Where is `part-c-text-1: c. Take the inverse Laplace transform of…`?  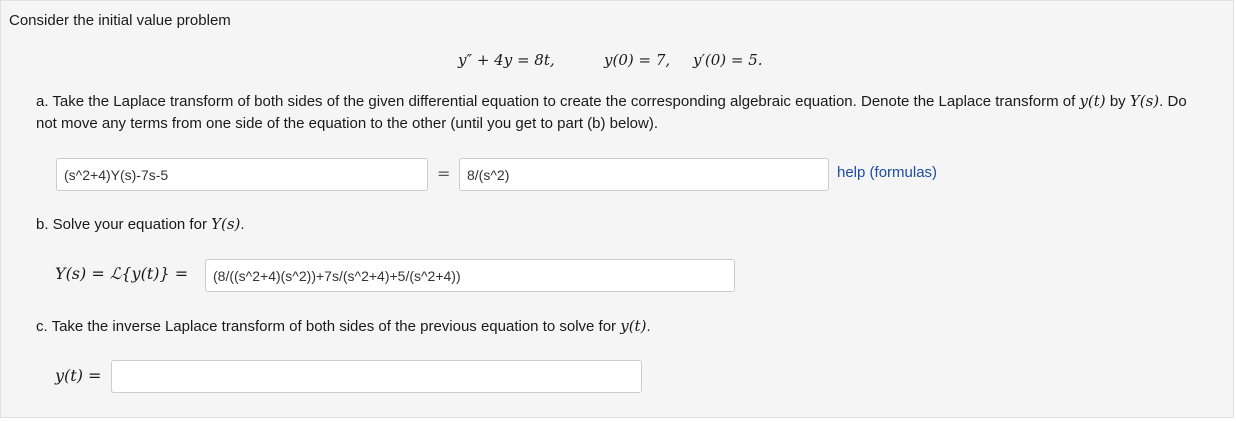
part-c-text-1: c. Take the inverse Laplace transform of… is located at coordinates (328, 326).